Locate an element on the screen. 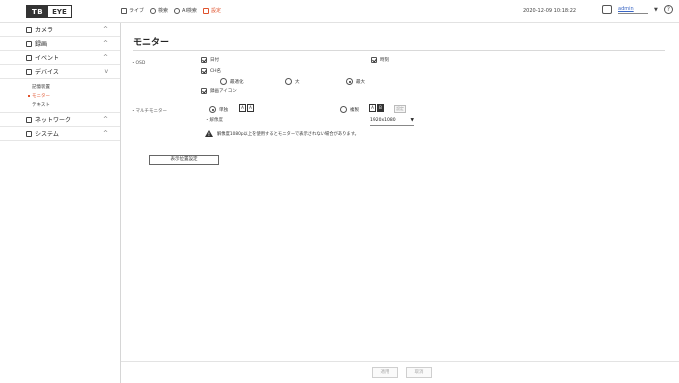 The image size is (679, 383). dual-display-icon: A B is located at coordinates (376, 108).